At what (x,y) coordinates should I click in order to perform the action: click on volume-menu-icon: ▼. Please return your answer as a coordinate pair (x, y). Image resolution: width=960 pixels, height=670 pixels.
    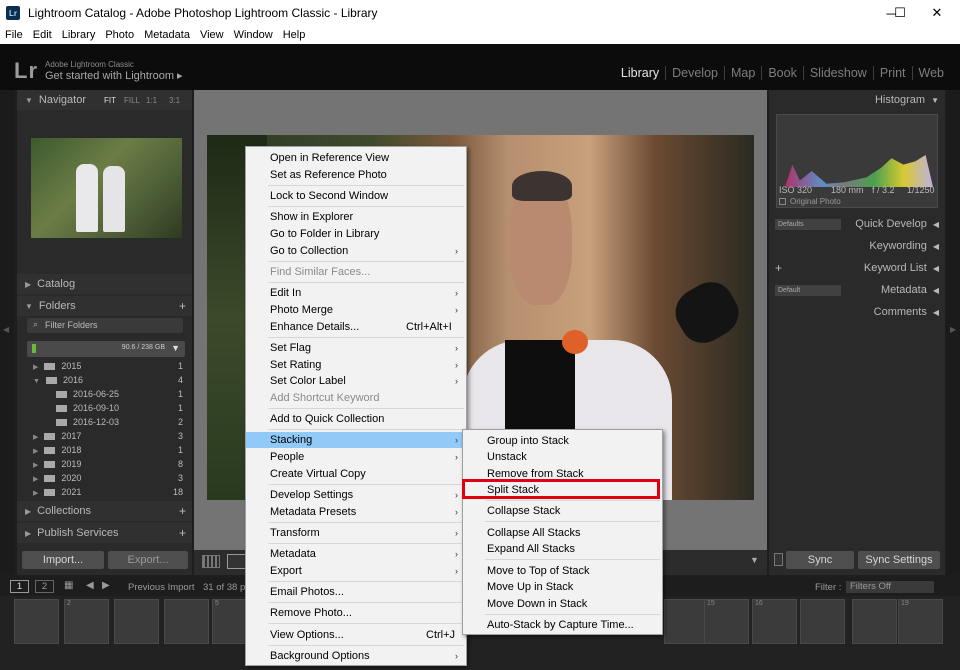
    Looking at the image, I should click on (175, 348).